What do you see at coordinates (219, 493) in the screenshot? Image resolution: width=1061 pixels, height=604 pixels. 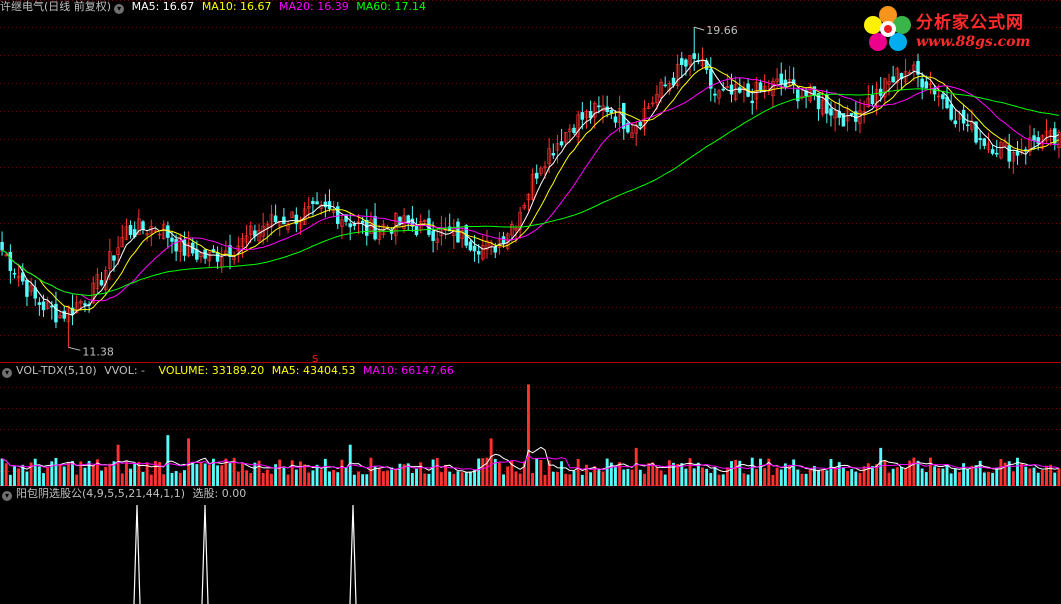 I see `signal-value: 选股: 0.00` at bounding box center [219, 493].